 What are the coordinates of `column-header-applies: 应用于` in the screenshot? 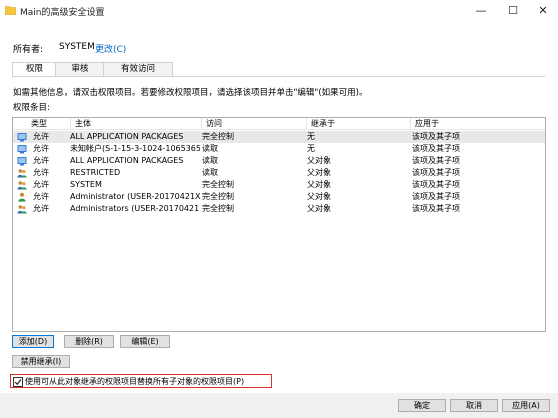 It's located at (478, 123).